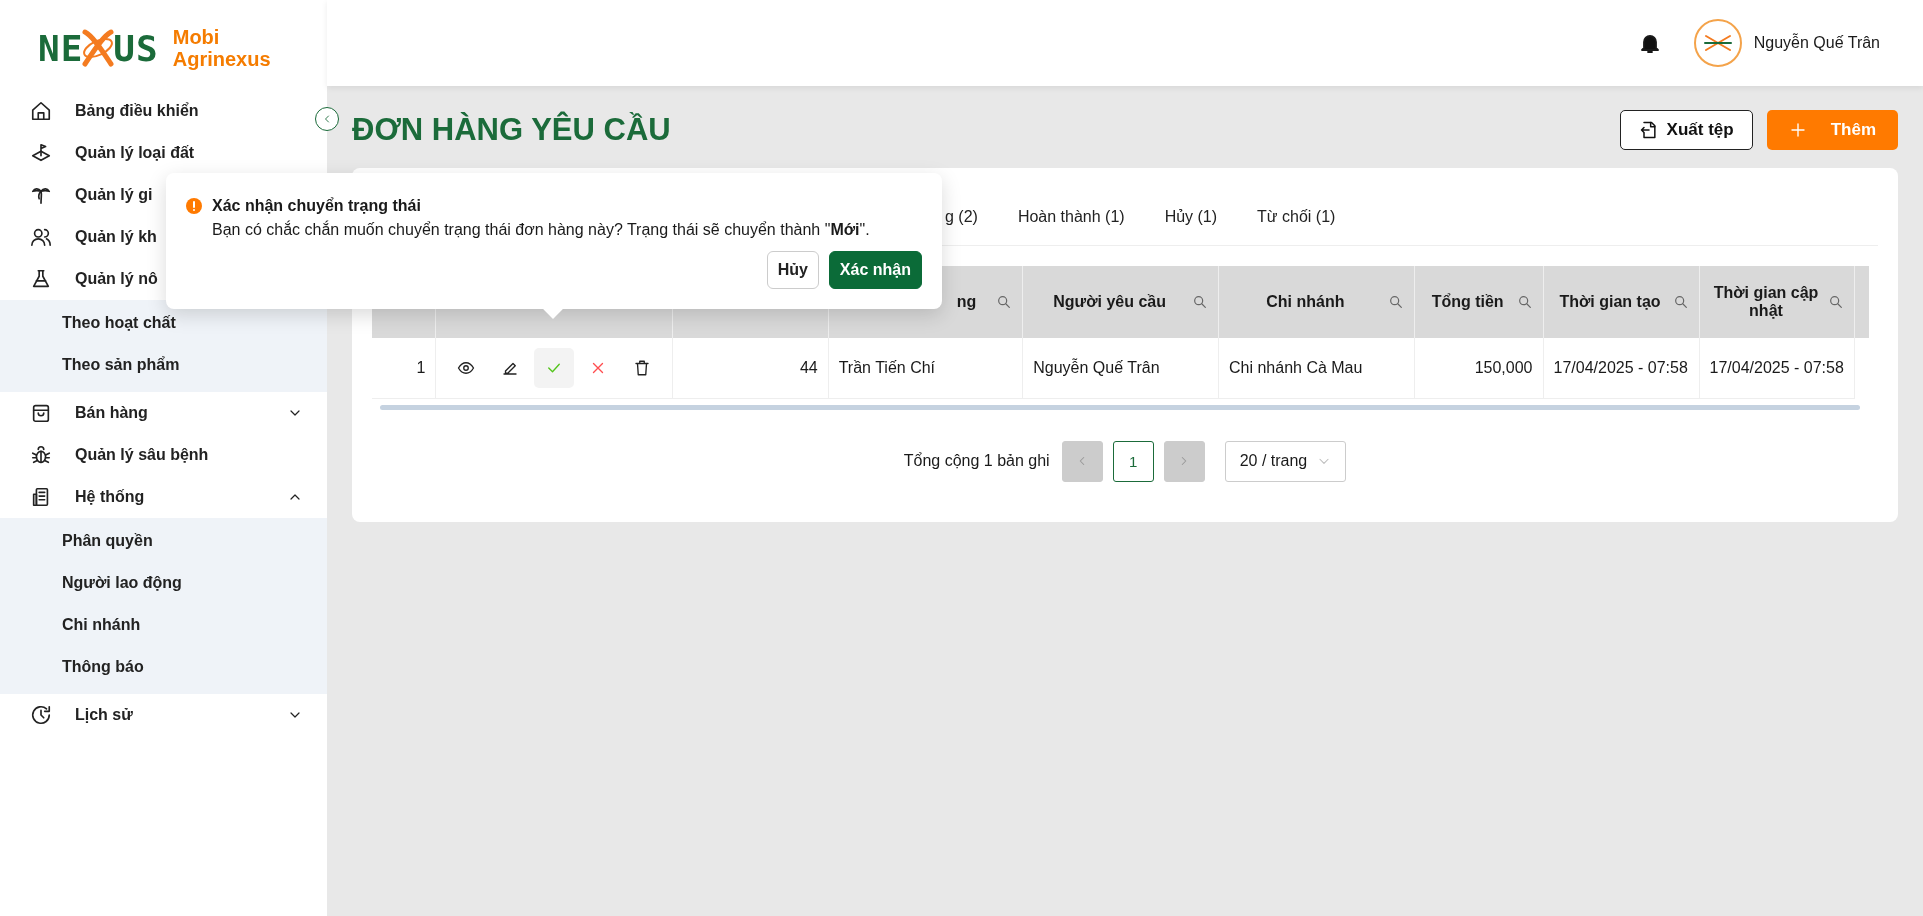 The image size is (1923, 916). I want to click on total-count: Tổng cộng 1 bản ghi, so click(976, 461).